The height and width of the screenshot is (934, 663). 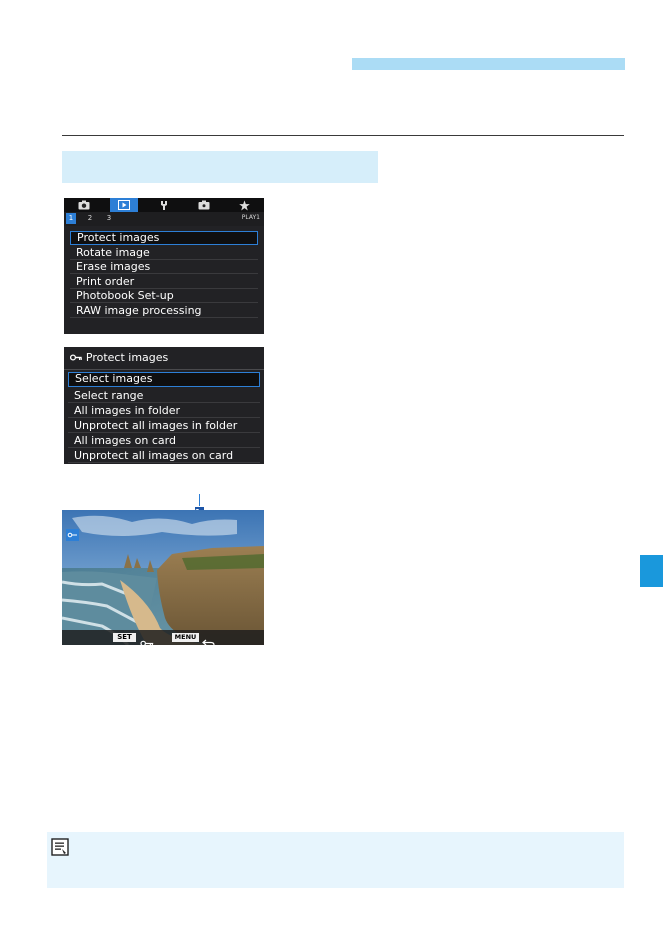 I want to click on menu-item-erase-images: Erase images, so click(x=164, y=267).